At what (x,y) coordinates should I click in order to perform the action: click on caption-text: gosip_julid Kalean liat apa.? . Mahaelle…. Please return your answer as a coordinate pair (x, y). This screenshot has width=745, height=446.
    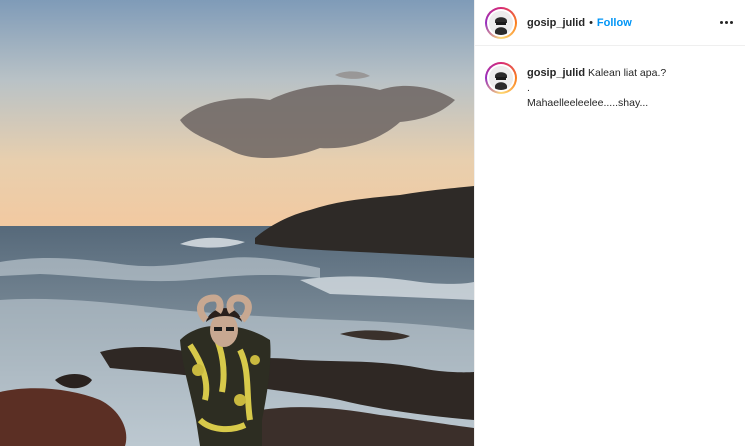
    Looking at the image, I should click on (596, 88).